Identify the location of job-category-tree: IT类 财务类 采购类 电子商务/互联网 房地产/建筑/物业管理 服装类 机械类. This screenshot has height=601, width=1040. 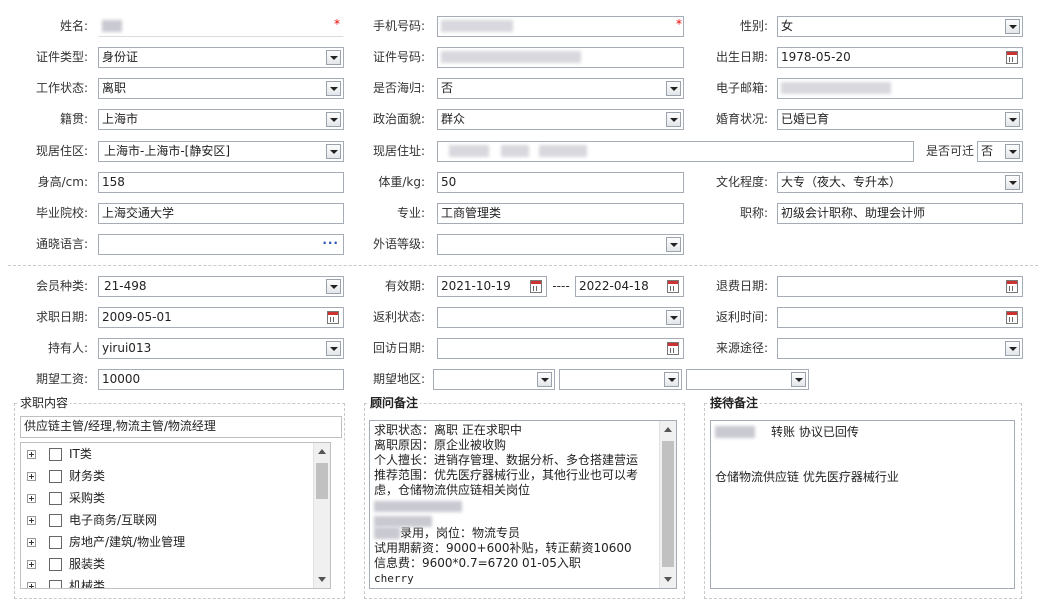
(175, 515).